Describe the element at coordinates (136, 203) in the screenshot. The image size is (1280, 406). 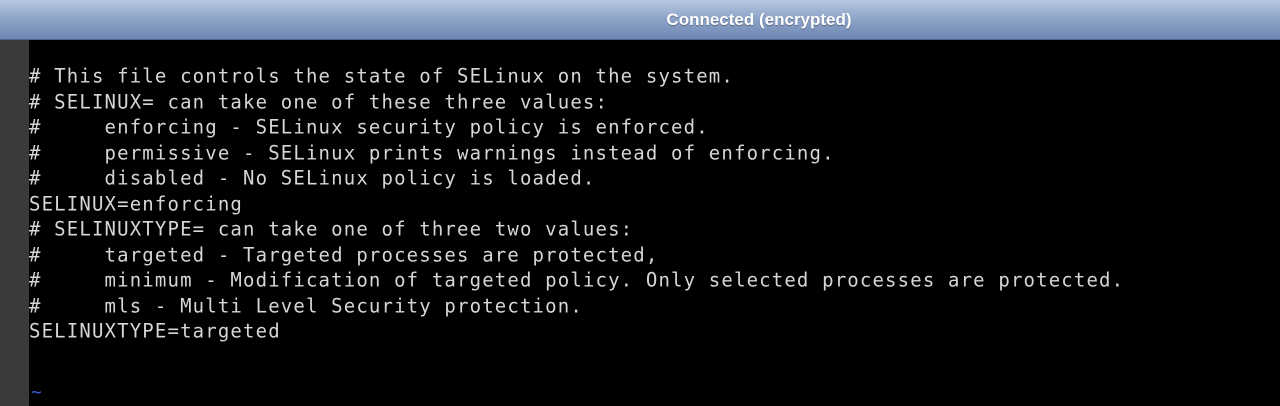
I see `file-line: SELINUX=enforcing` at that location.